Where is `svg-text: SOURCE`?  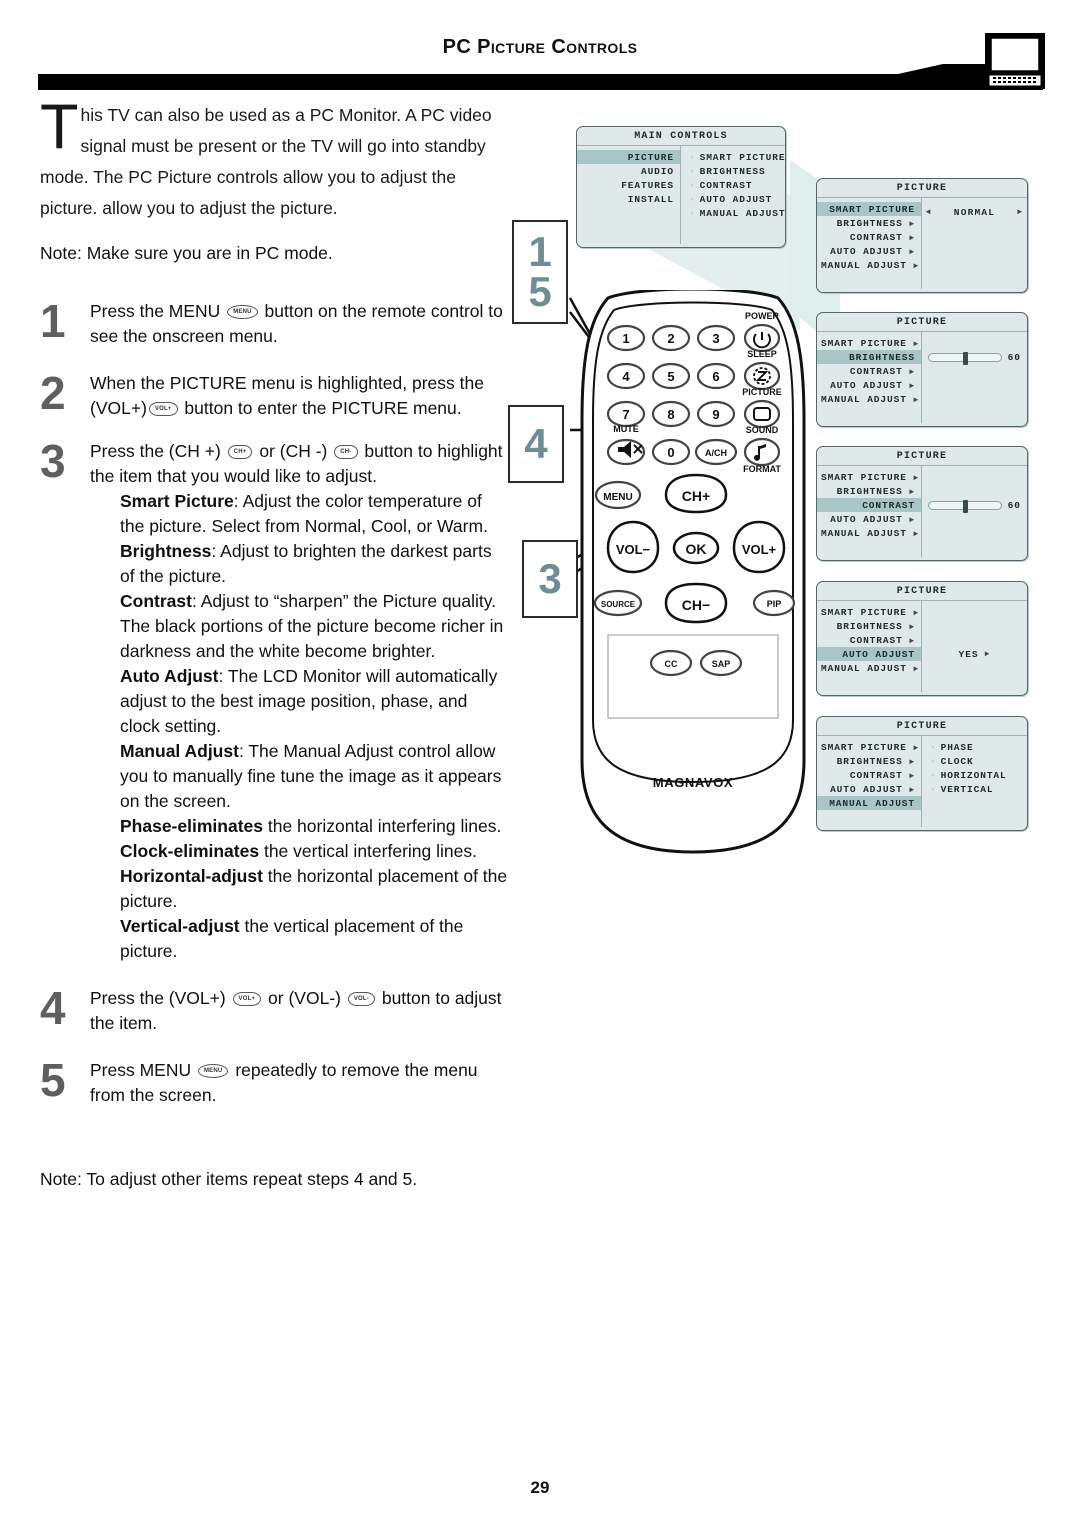
svg-text: SOURCE is located at coordinates (618, 604).